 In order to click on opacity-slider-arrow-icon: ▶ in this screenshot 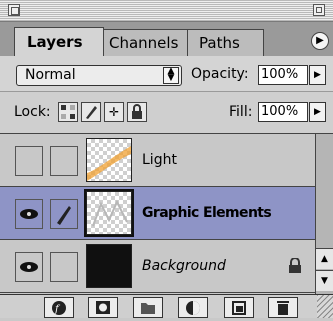, I will do `click(317, 75)`.